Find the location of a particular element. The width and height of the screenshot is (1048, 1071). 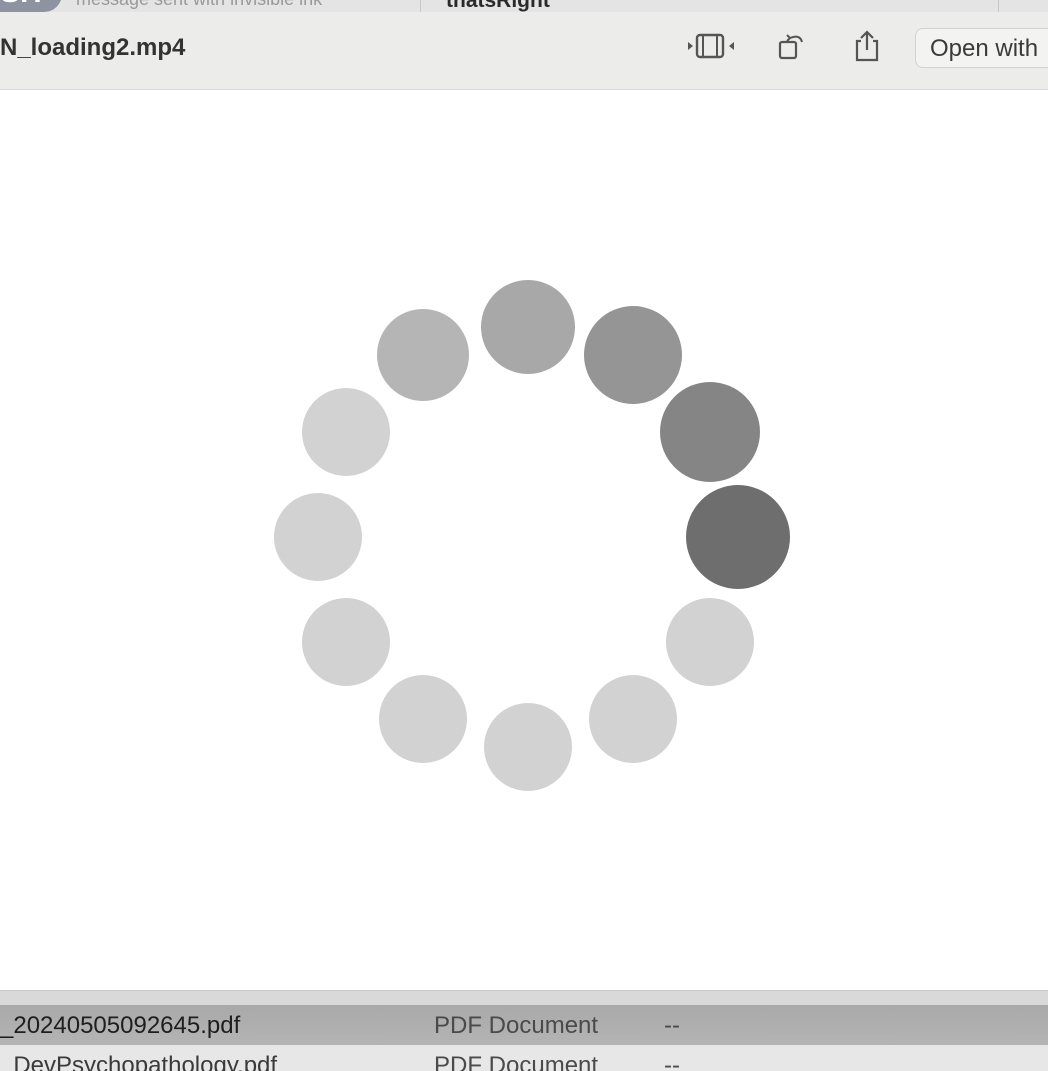

trim-icon is located at coordinates (711, 48).